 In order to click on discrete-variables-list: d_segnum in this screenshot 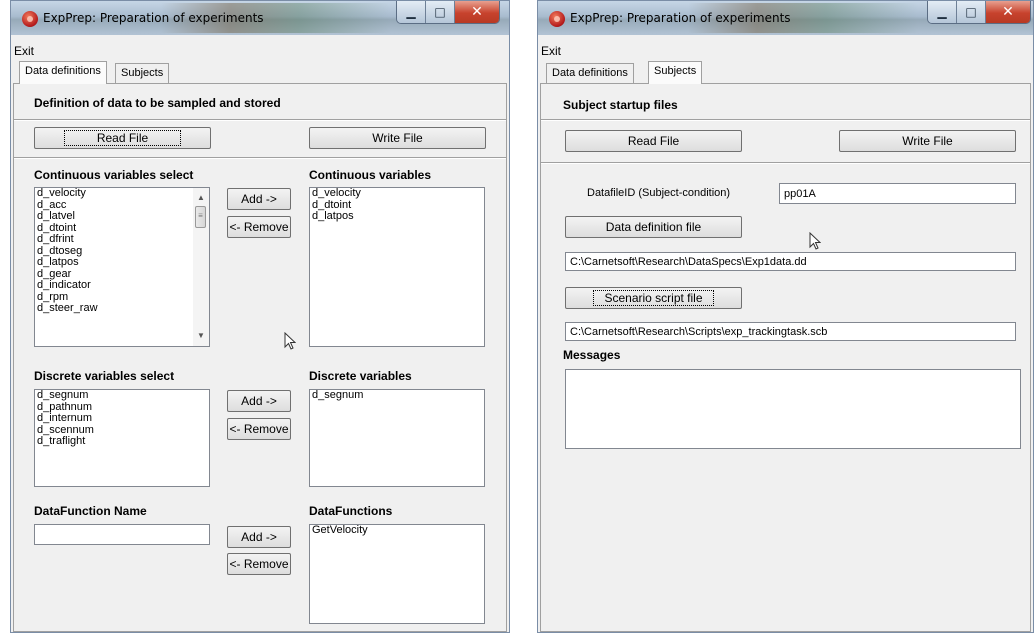, I will do `click(397, 438)`.